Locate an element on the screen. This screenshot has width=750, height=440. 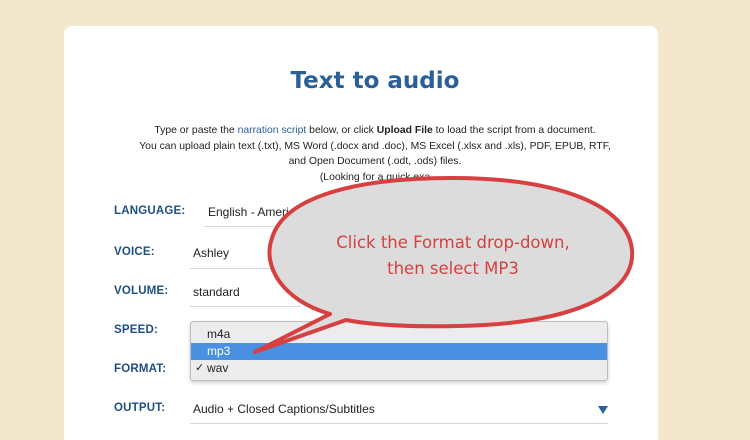
callout-line2: then select MP3 is located at coordinates (453, 268).